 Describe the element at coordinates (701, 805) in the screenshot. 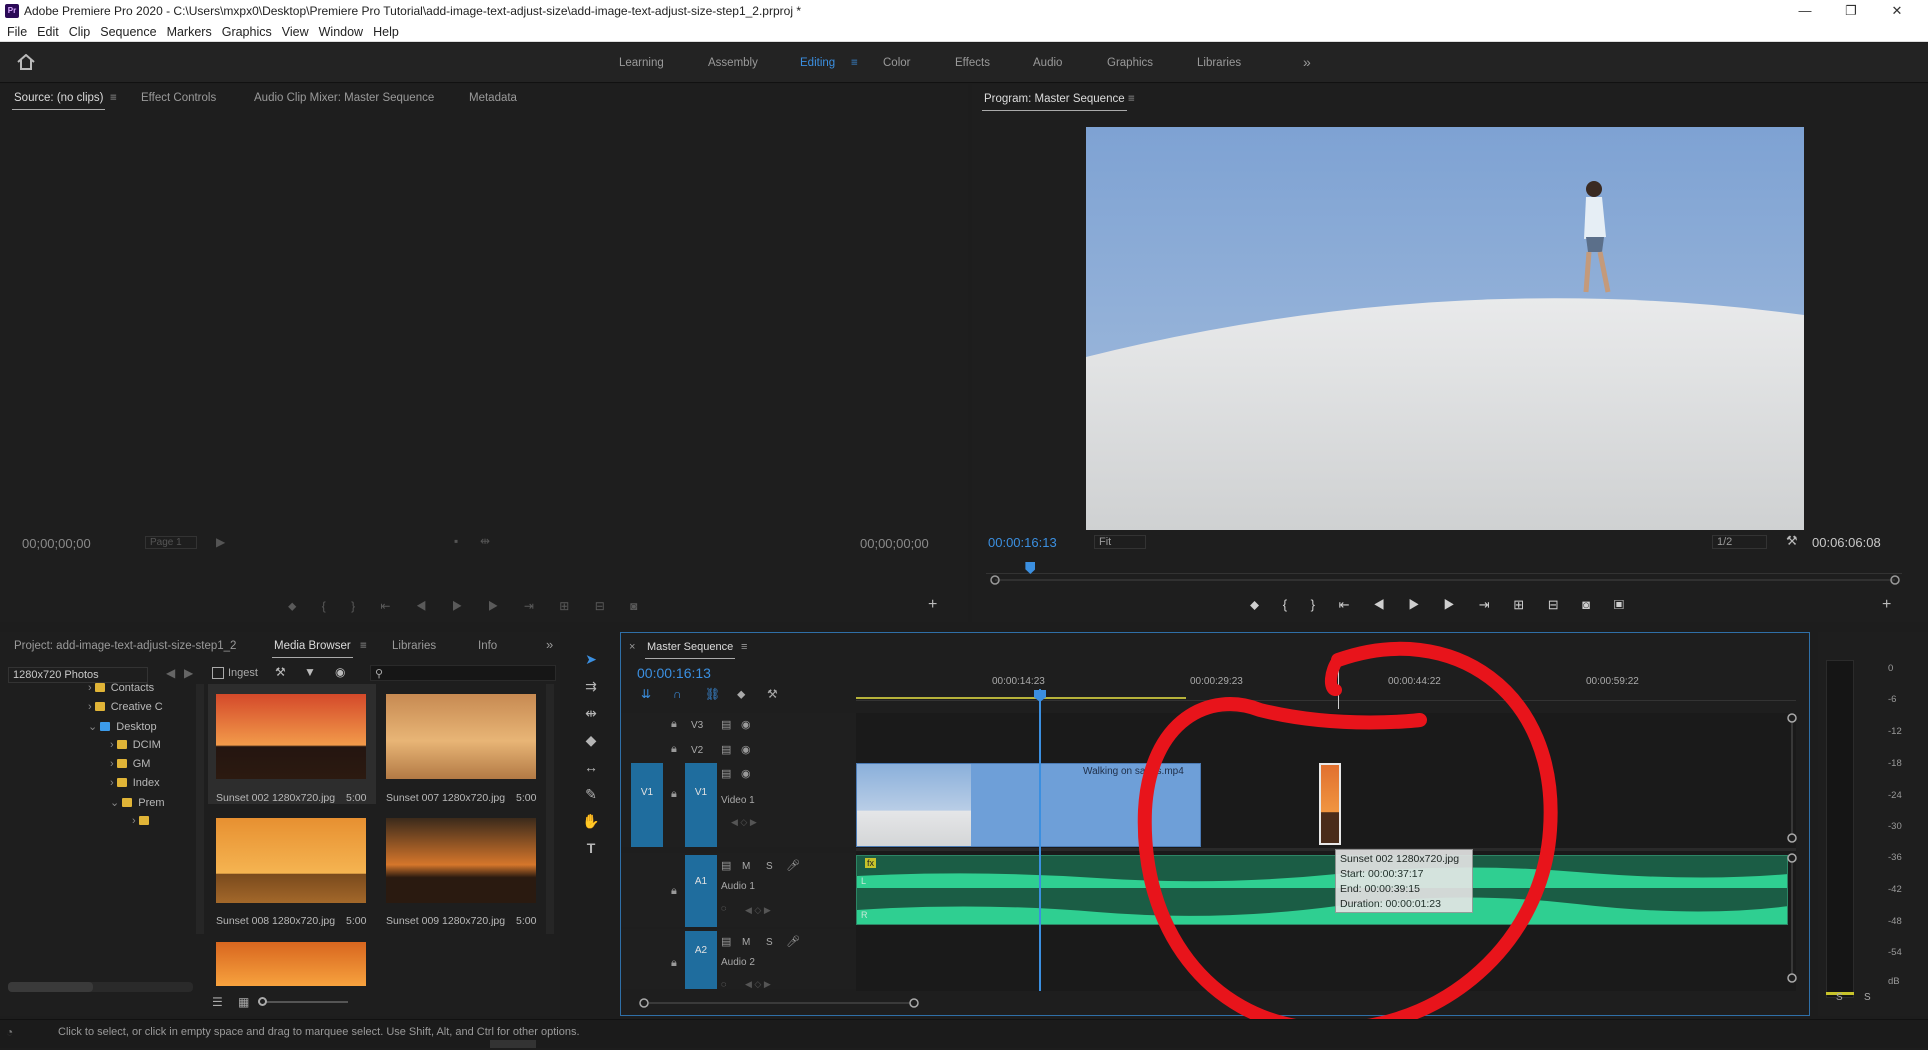

I see `track-target-v1: V1` at that location.